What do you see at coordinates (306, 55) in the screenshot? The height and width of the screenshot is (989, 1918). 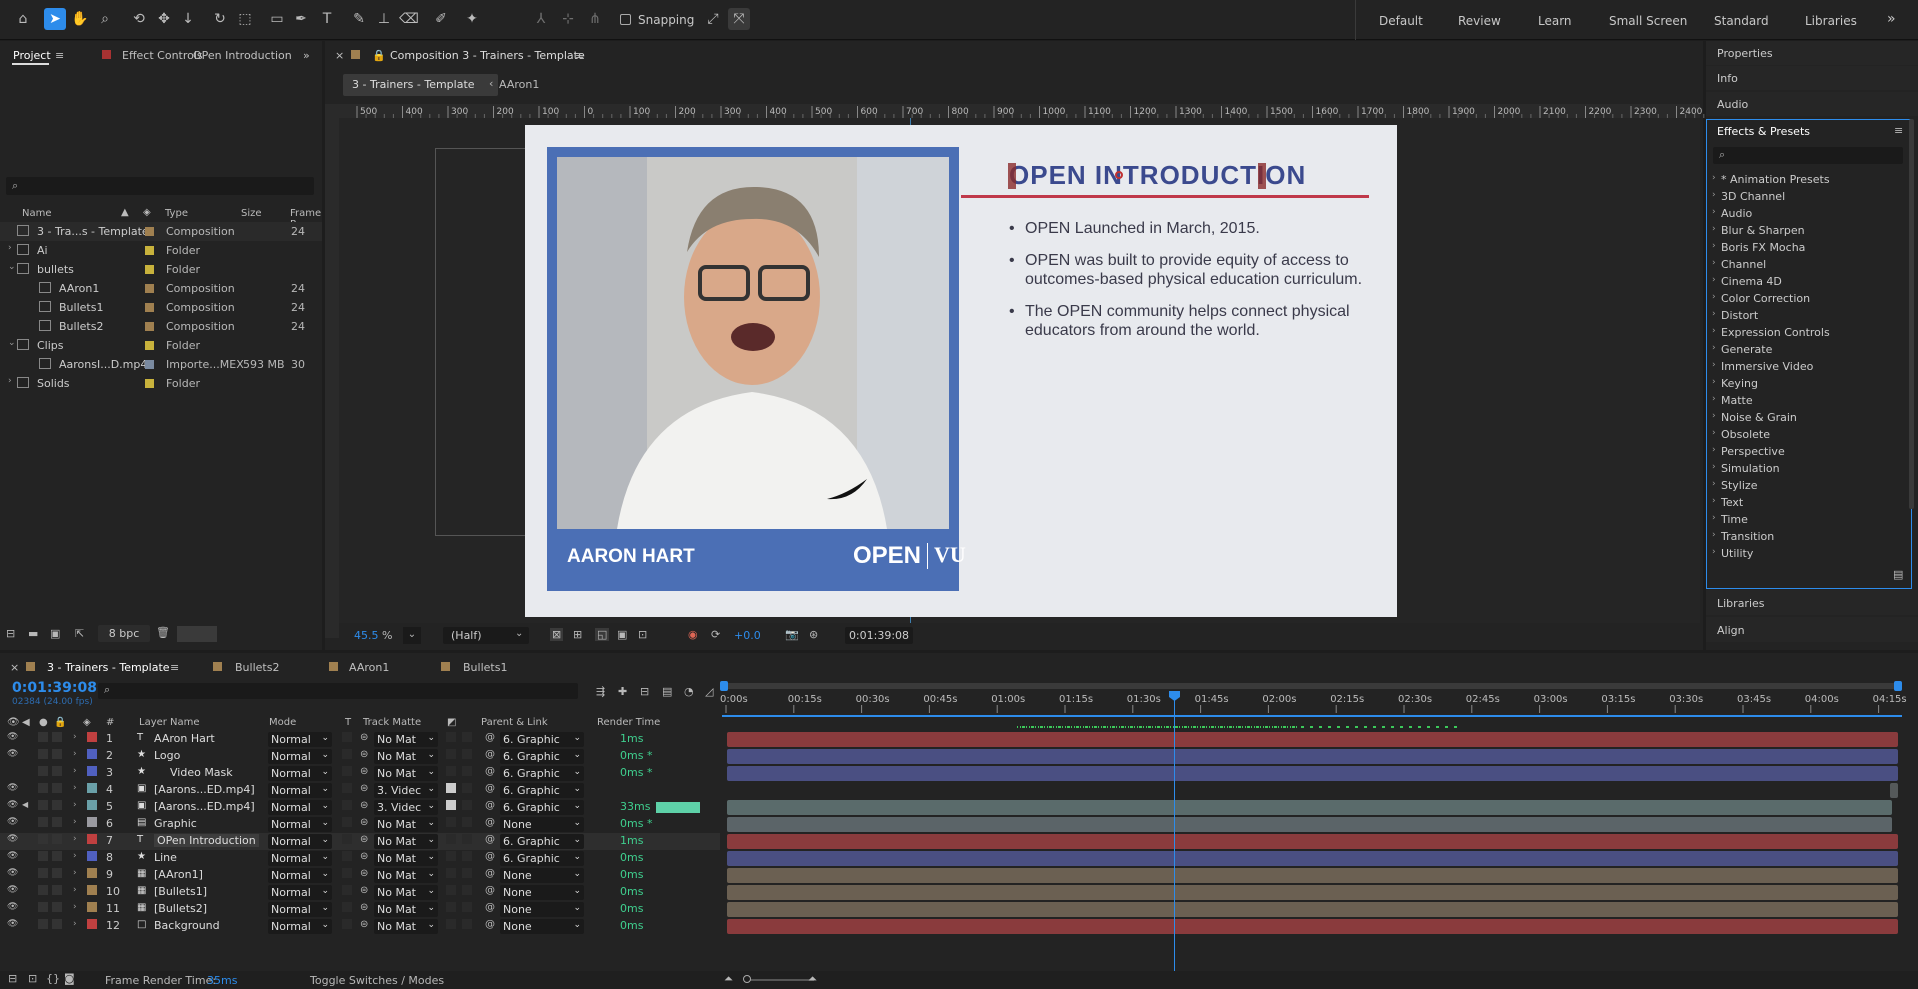 I see `panel-overflow-icon: »` at bounding box center [306, 55].